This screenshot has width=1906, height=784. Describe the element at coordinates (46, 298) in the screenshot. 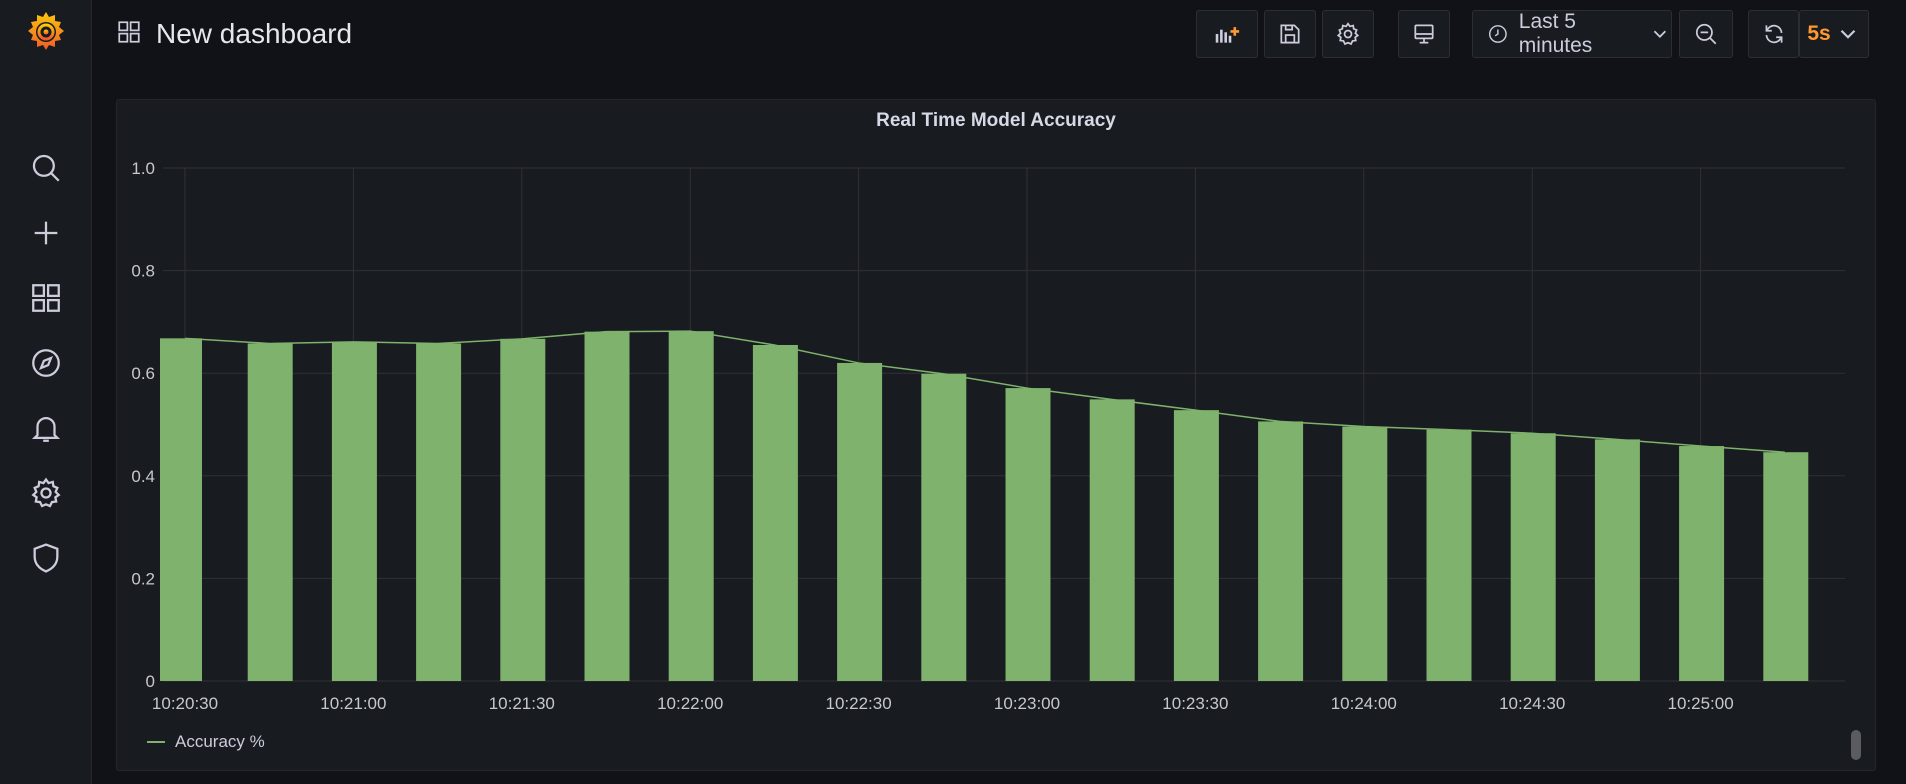

I see `dashboards-icon` at that location.